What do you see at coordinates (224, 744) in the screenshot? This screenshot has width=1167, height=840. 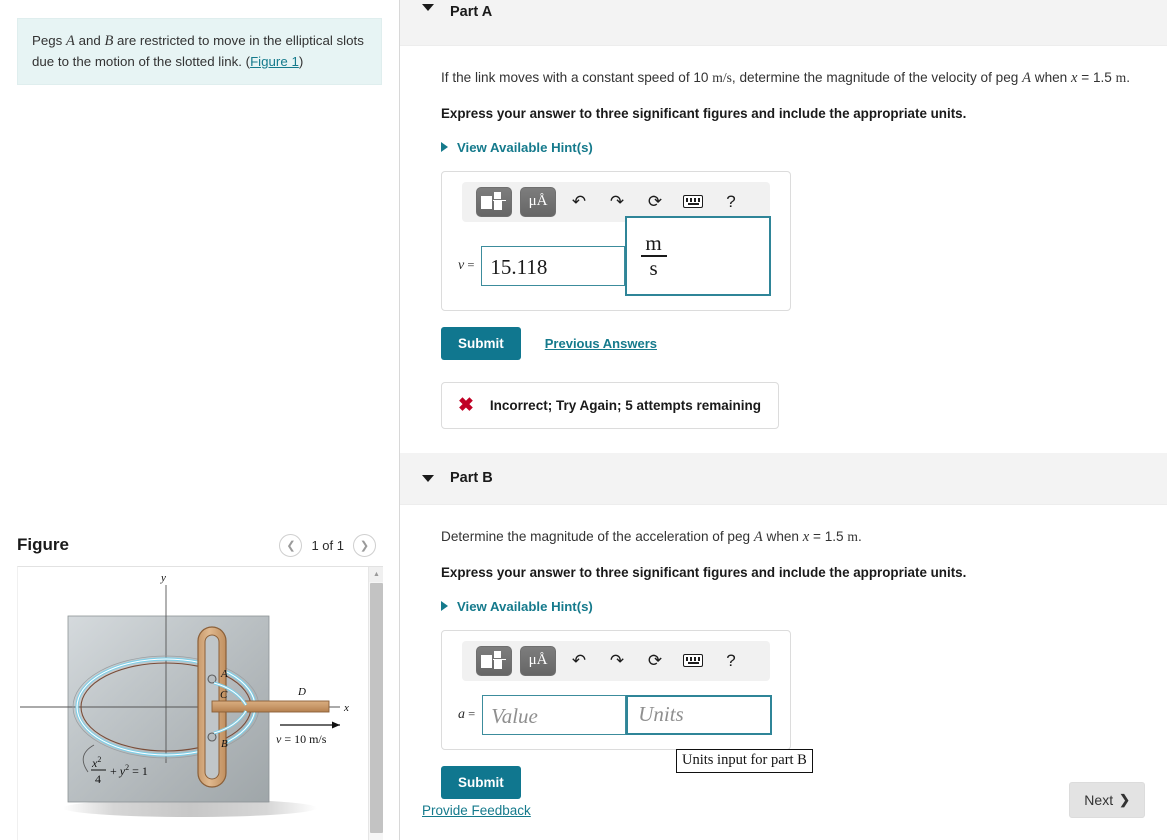 I see `svg-text: B` at bounding box center [224, 744].